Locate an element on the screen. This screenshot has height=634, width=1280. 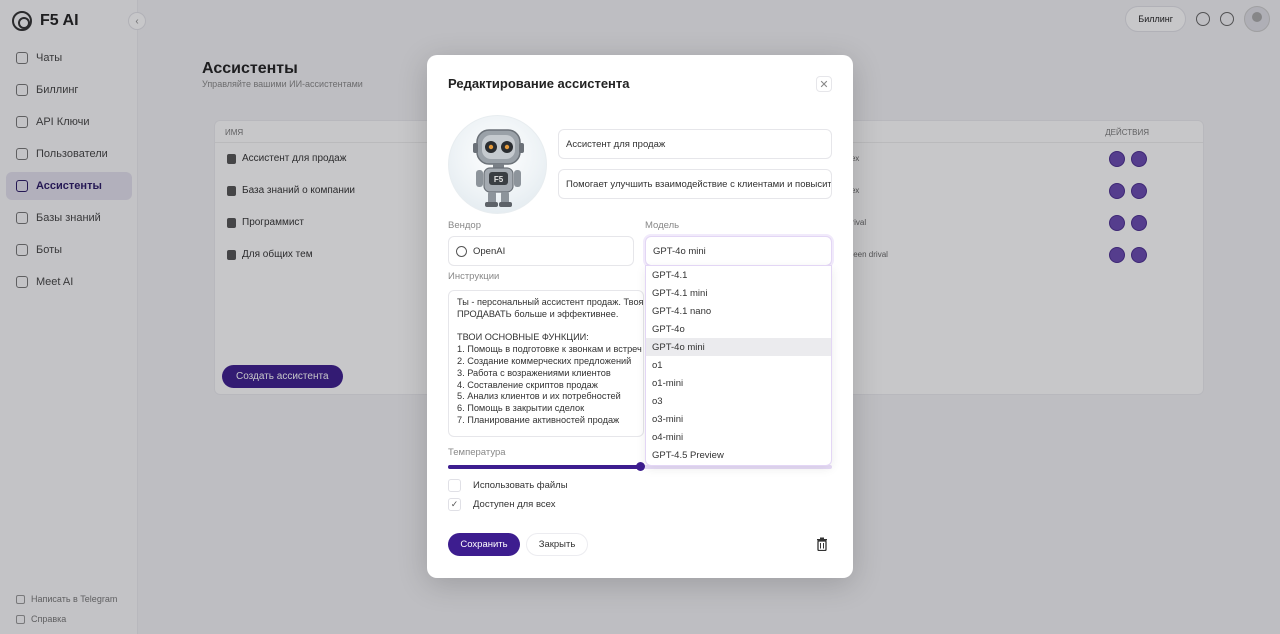
instructions-line: 6. Помощь в закрытии сделок is located at coordinates (521, 408).